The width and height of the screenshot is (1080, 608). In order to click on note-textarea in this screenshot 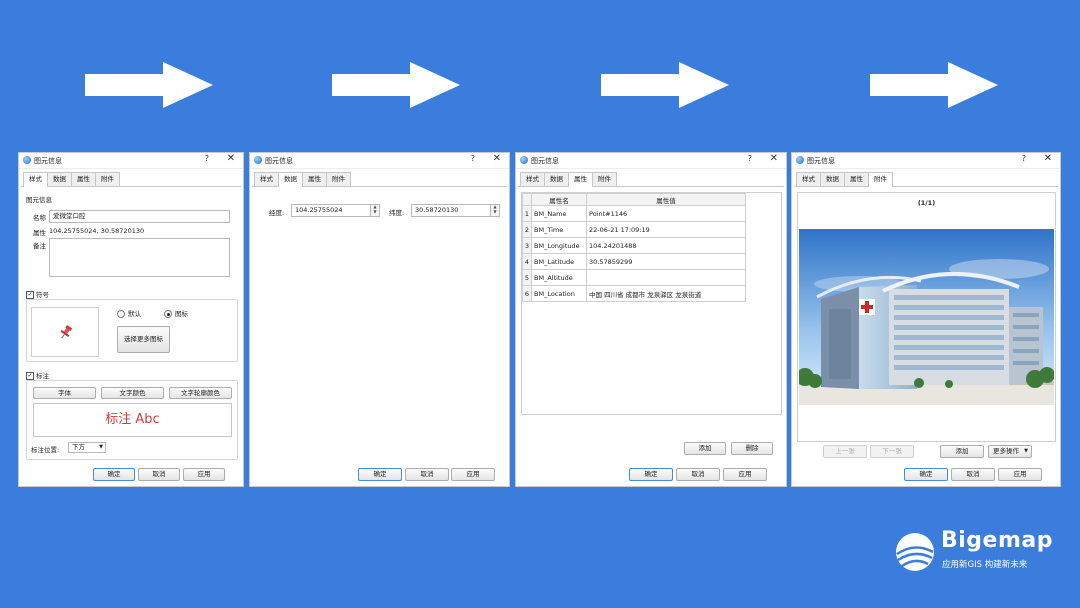, I will do `click(139, 257)`.